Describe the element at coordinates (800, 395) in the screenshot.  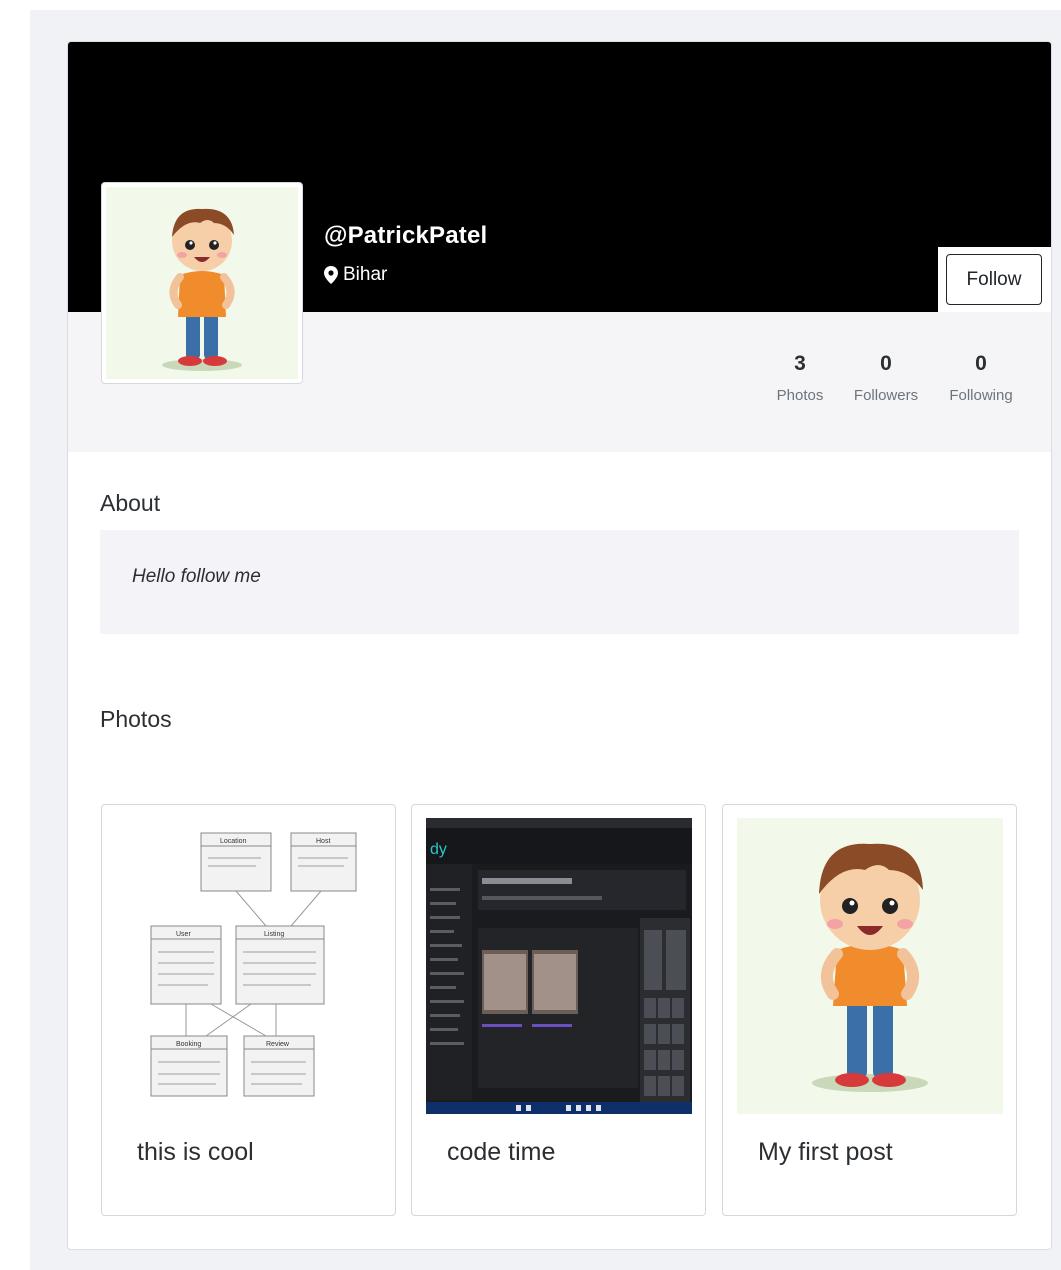
I see `stat-label: Photos` at that location.